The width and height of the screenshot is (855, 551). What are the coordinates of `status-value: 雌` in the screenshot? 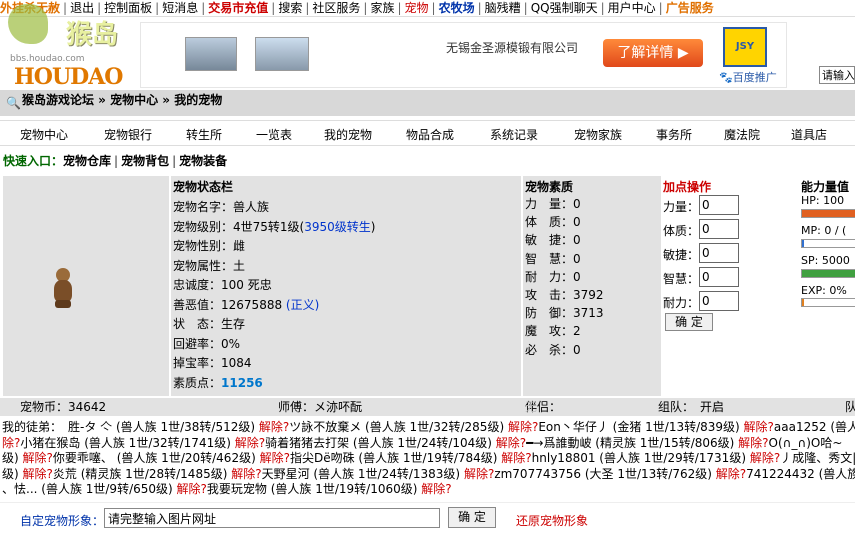 It's located at (239, 246).